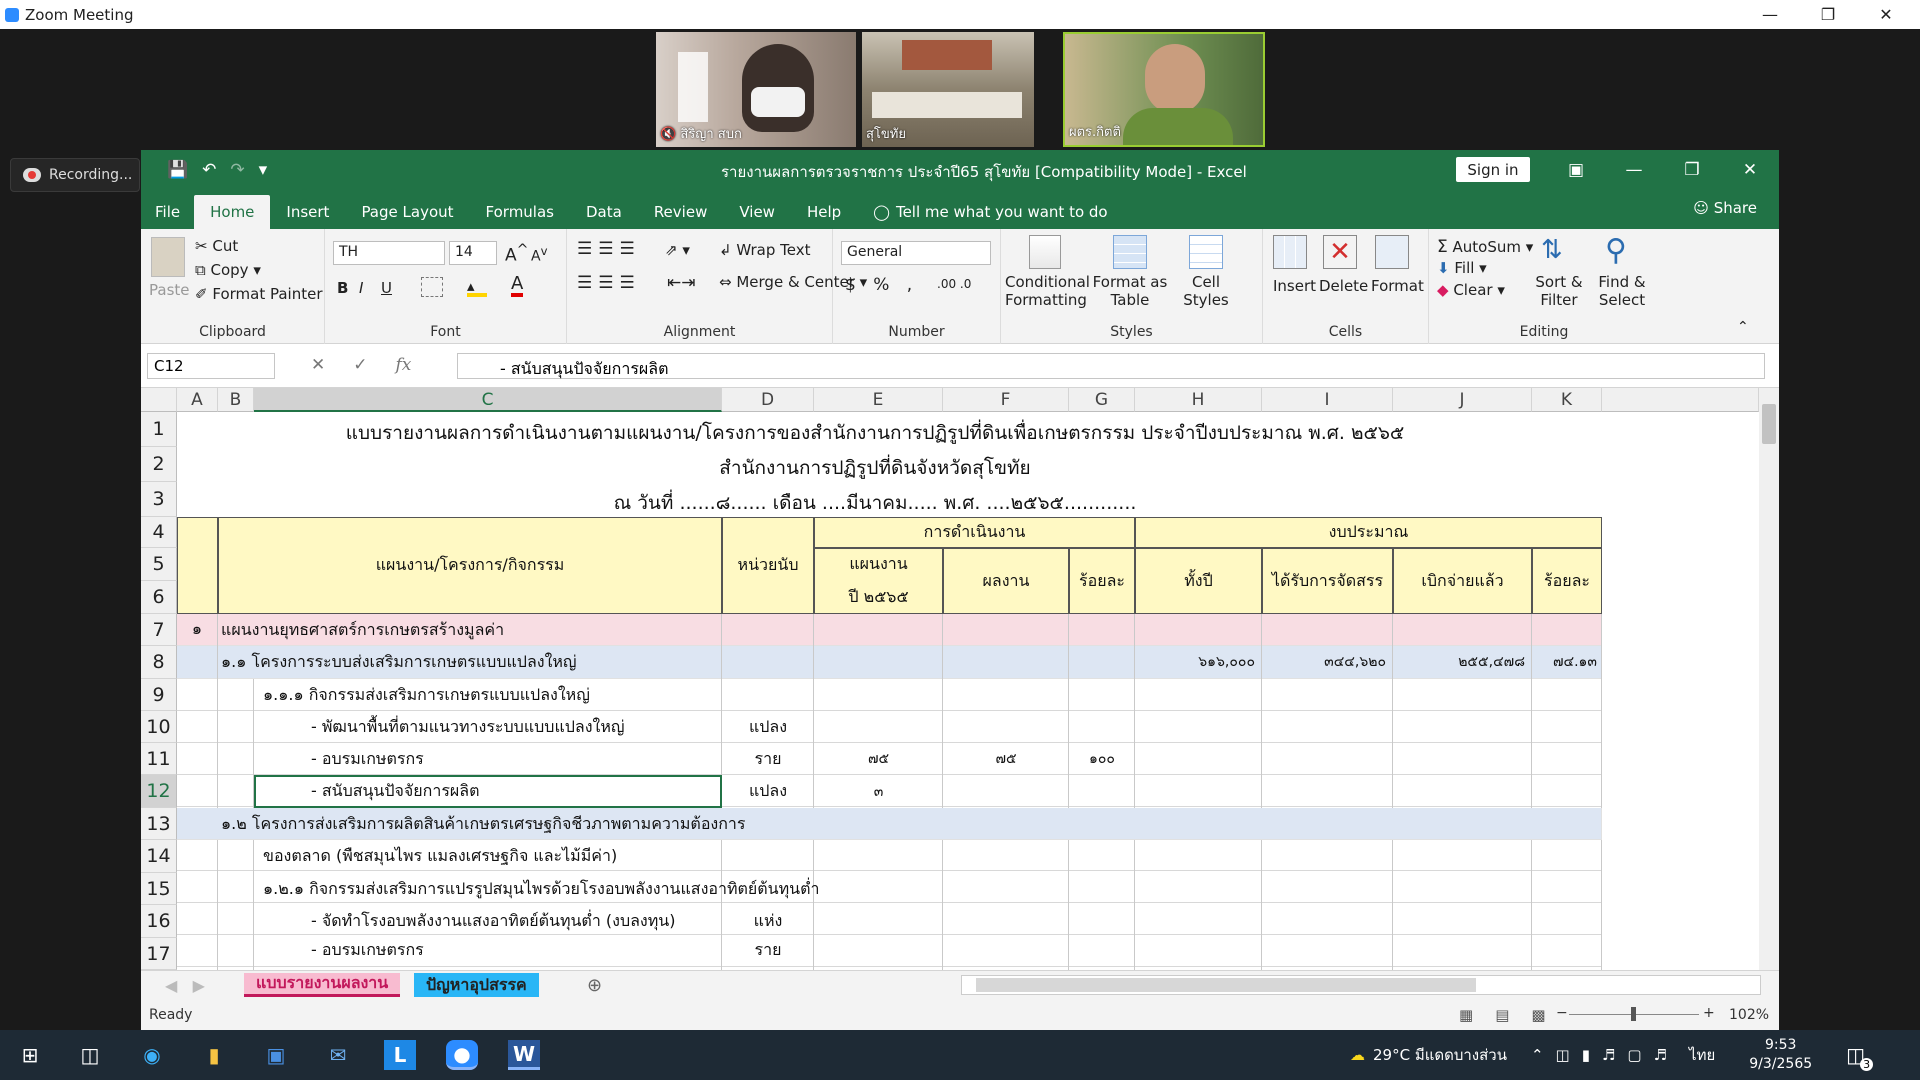 The image size is (1920, 1080). What do you see at coordinates (768, 954) in the screenshot?
I see `cell-d17: ราย` at bounding box center [768, 954].